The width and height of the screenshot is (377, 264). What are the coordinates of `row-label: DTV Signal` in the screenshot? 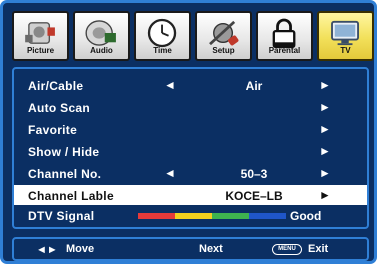 It's located at (61, 216).